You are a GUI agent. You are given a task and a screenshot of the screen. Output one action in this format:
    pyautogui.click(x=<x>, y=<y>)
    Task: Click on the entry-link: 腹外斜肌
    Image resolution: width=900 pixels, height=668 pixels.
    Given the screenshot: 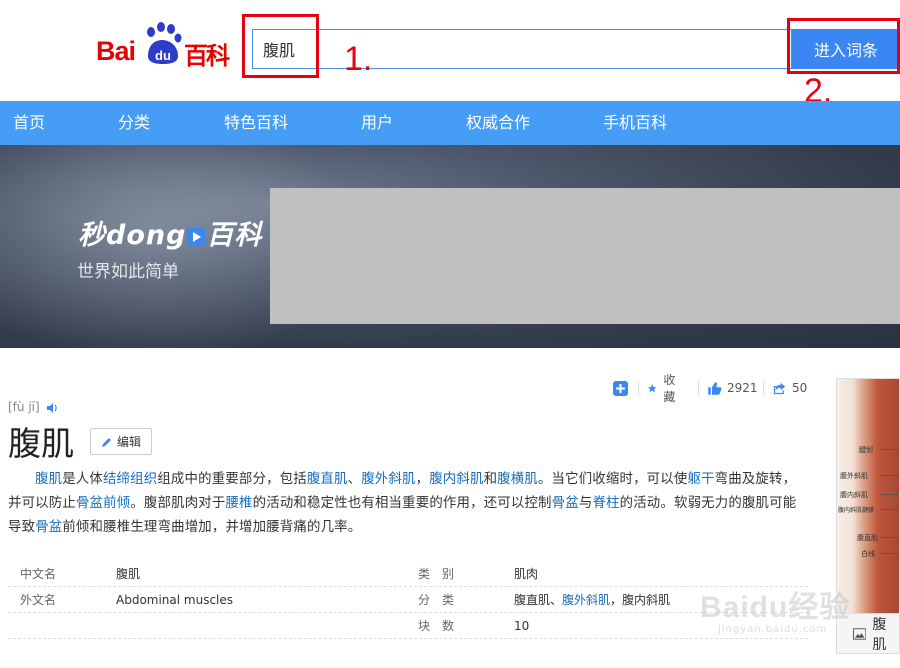 What is the action you would take?
    pyautogui.click(x=388, y=479)
    